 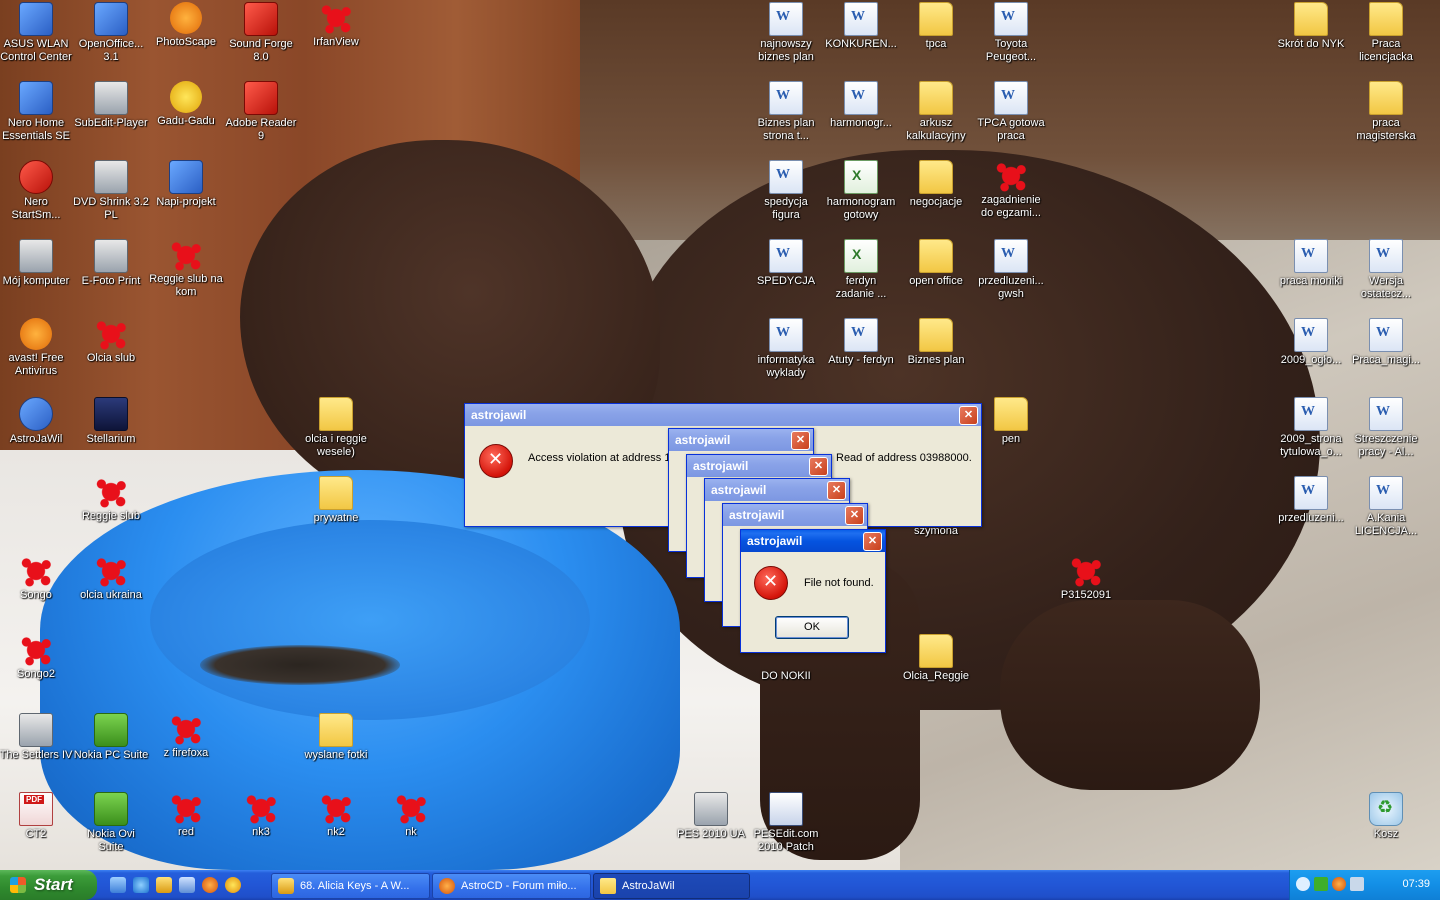 I want to click on desktop-icon-stellarium: Stellarium, so click(x=111, y=420).